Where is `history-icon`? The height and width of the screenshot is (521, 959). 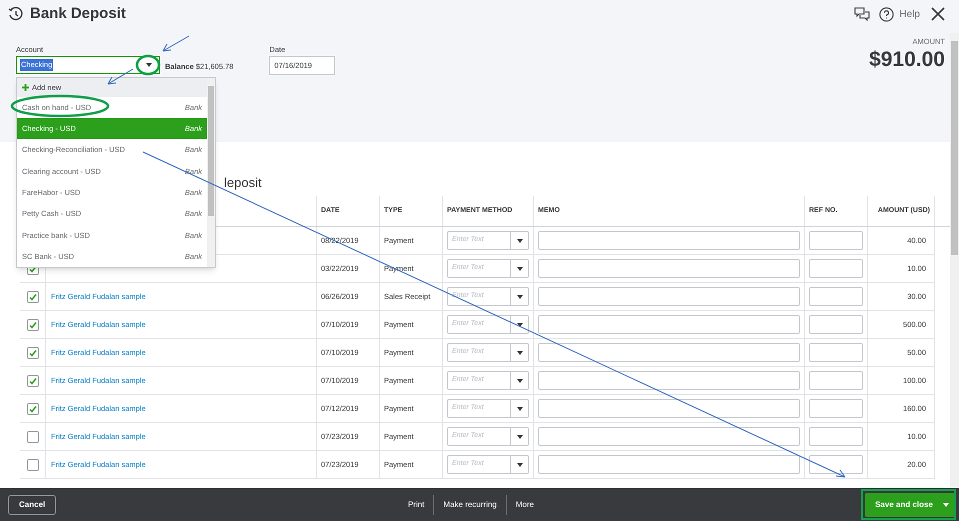
history-icon is located at coordinates (16, 14).